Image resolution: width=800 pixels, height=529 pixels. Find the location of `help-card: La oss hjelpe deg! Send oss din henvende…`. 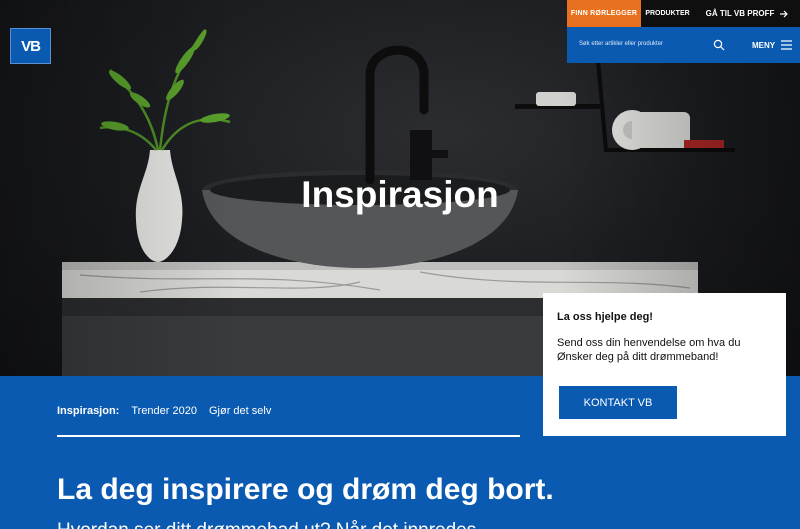

help-card: La oss hjelpe deg! Send oss din henvende… is located at coordinates (664, 364).